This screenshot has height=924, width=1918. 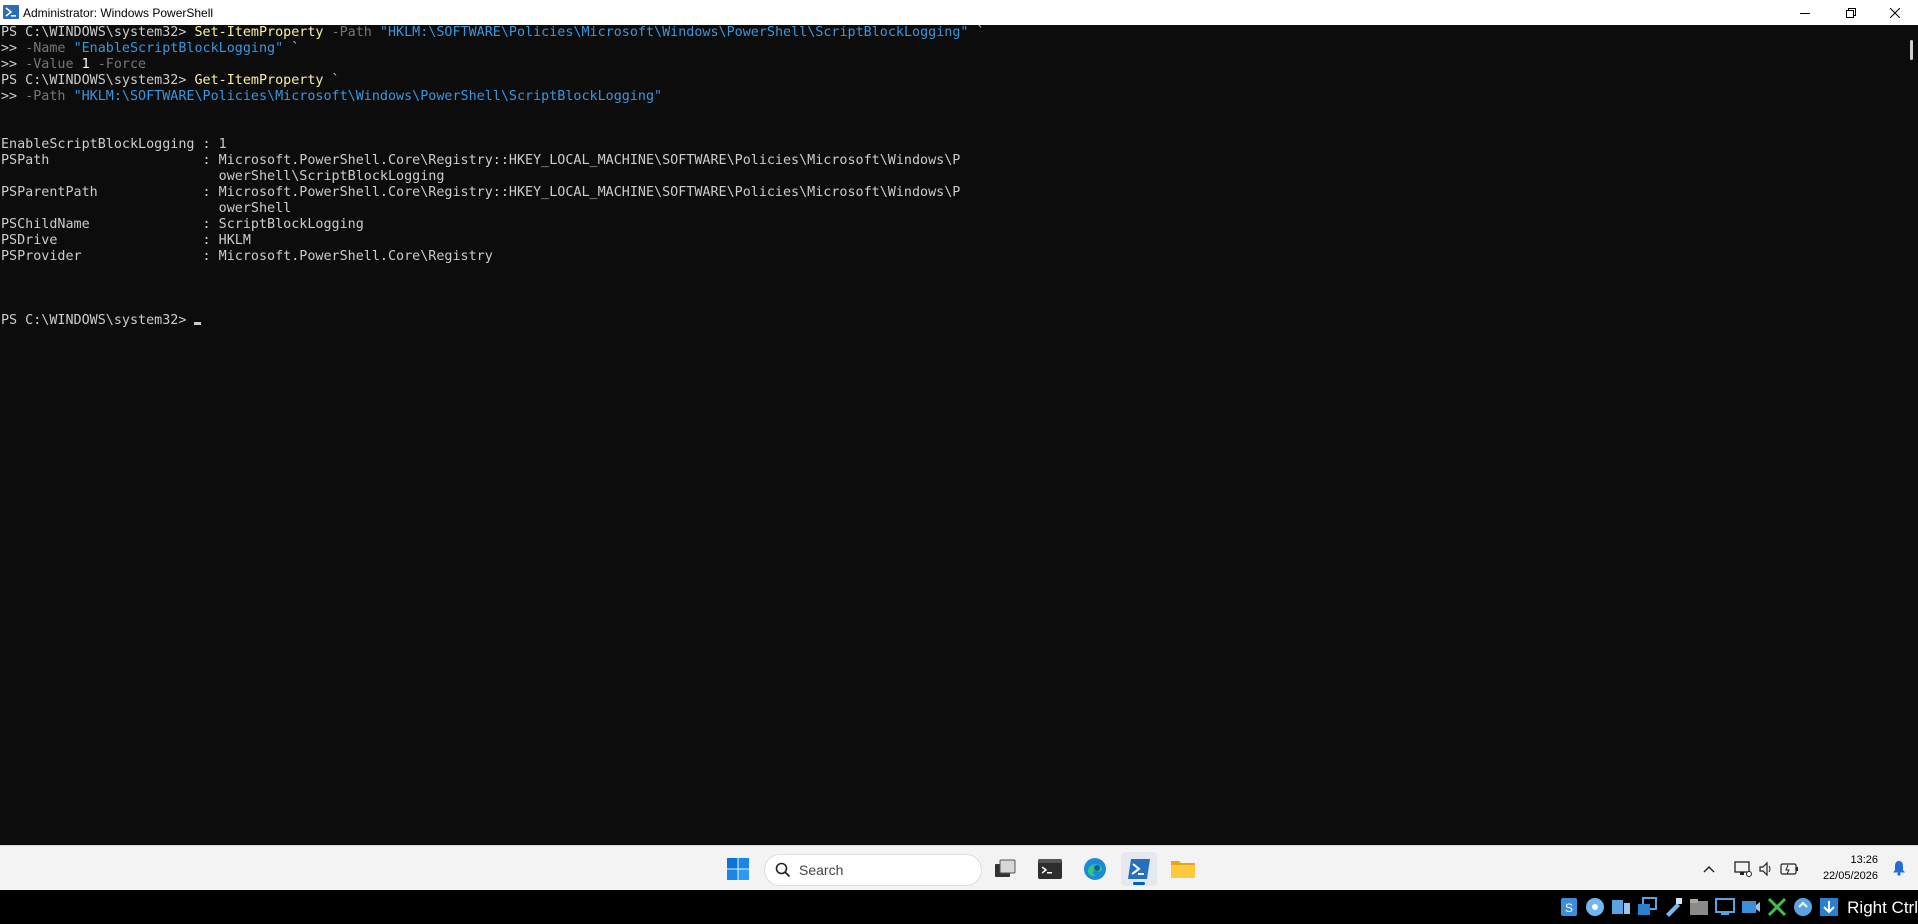 What do you see at coordinates (11, 12) in the screenshot?
I see `powershell-window-icon` at bounding box center [11, 12].